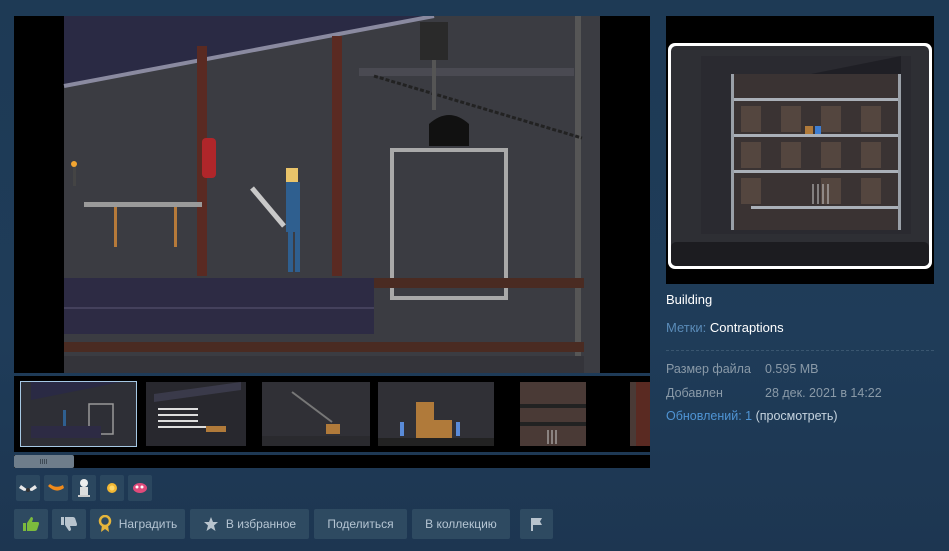 This screenshot has width=949, height=551. Describe the element at coordinates (792, 369) in the screenshot. I see `file-size-value: 0.595 MB` at that location.